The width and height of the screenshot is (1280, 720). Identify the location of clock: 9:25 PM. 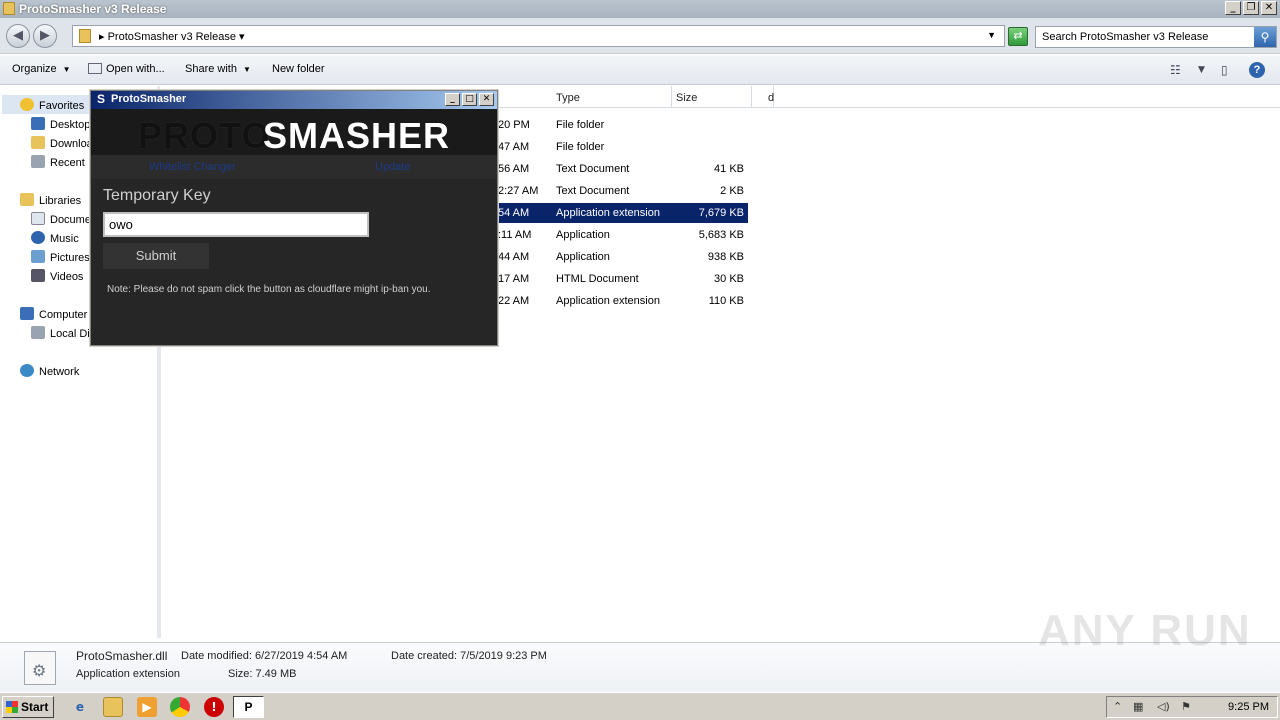
(1248, 707).